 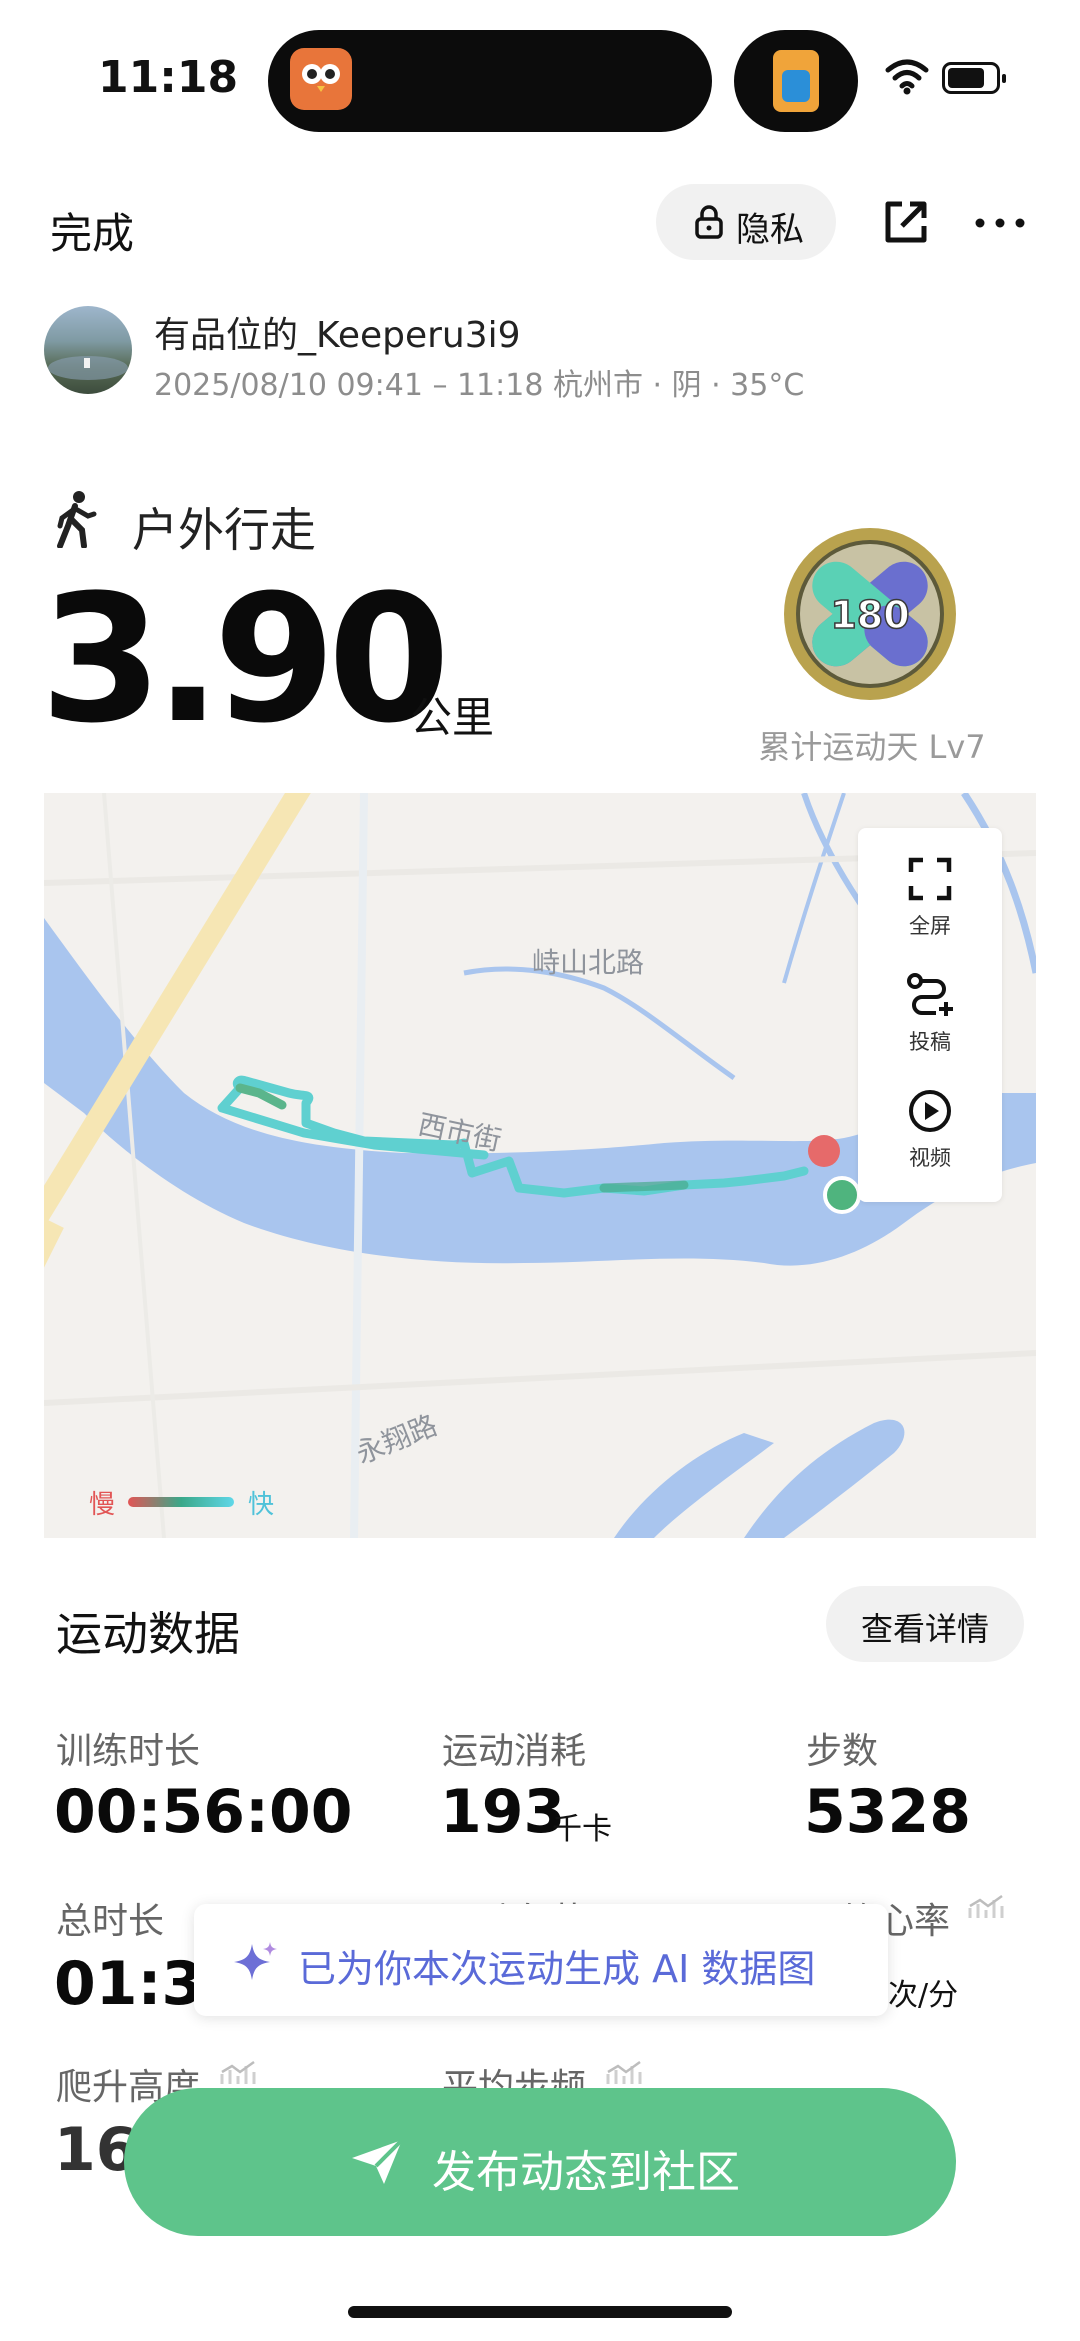 I want to click on map-label-road1: 峙山北路, so click(x=588, y=962).